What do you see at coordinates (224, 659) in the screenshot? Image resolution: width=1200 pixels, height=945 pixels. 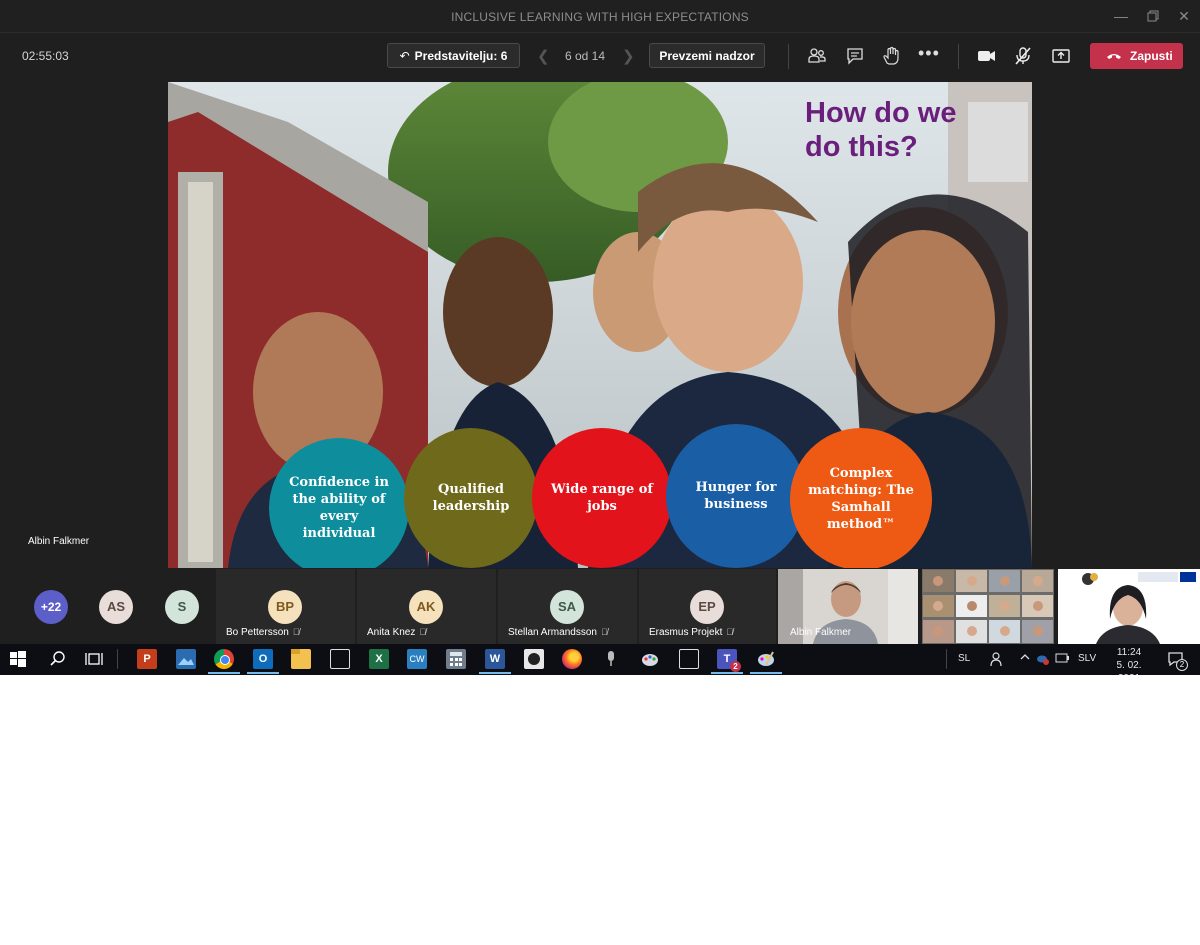 I see `chrome-icon` at bounding box center [224, 659].